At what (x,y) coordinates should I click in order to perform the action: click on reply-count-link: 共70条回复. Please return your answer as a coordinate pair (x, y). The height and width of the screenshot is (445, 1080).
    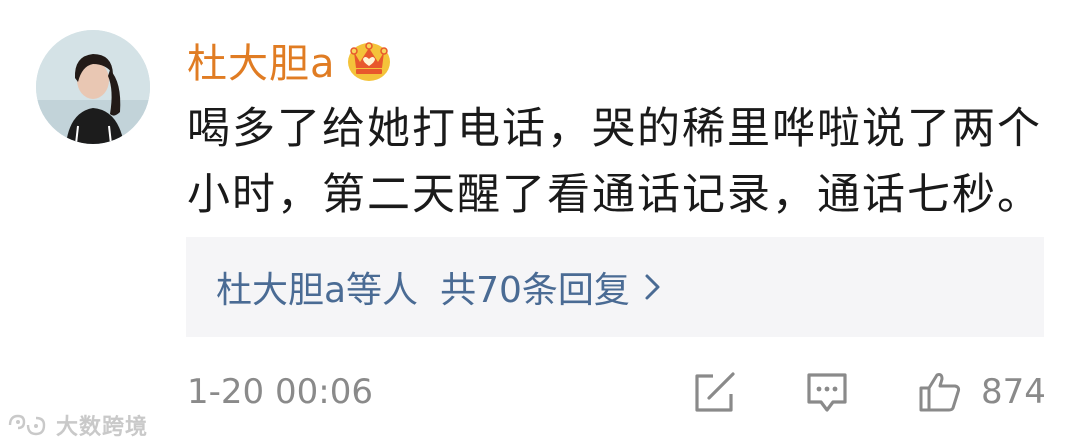
    Looking at the image, I should click on (535, 287).